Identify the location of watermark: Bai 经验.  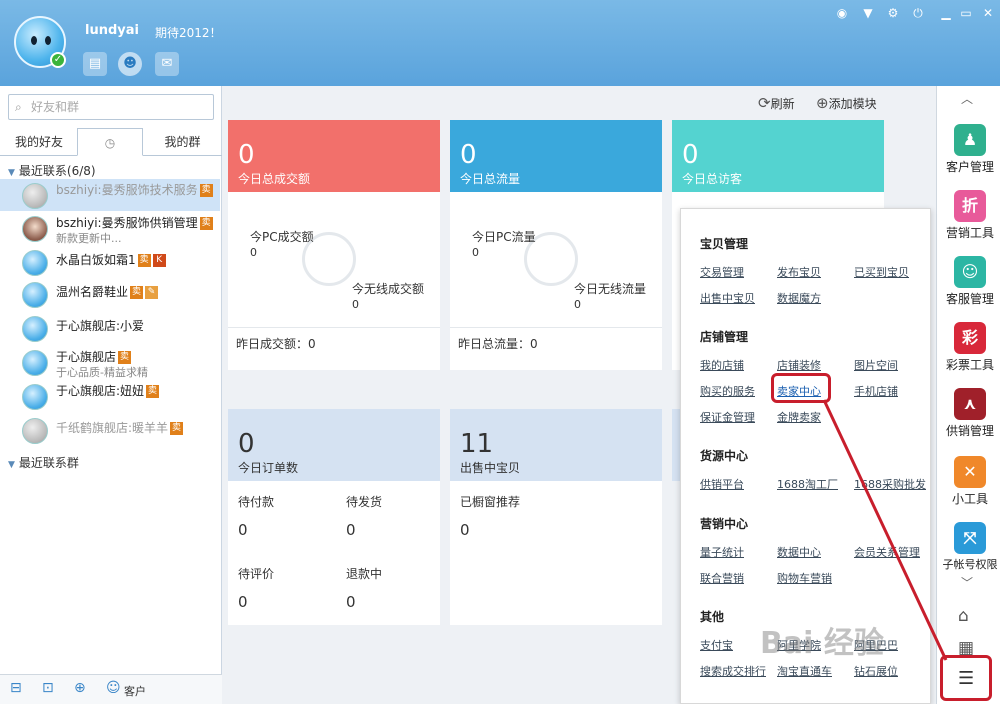
(822, 643).